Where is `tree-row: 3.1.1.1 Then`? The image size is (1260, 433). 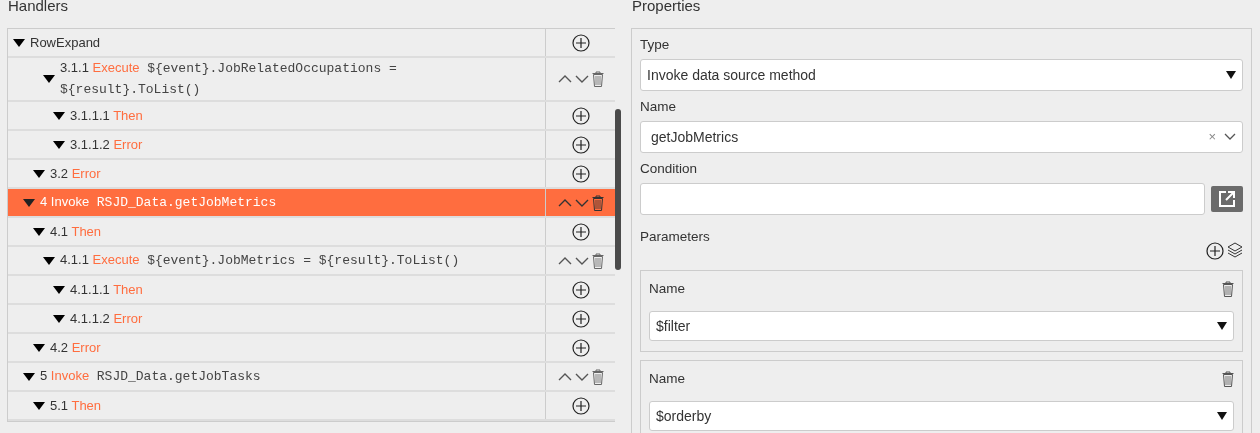 tree-row: 3.1.1.1 Then is located at coordinates (311, 116).